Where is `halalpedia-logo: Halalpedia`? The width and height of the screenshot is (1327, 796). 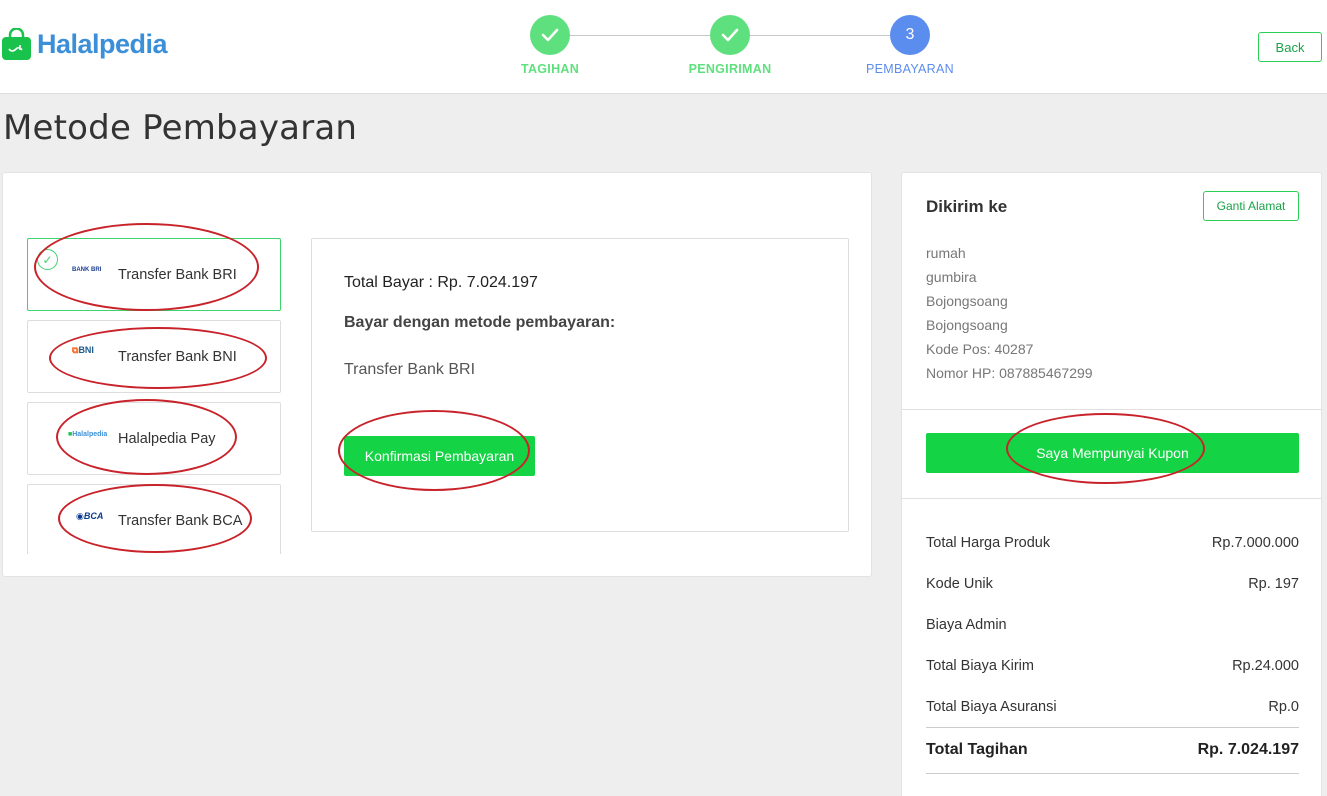 halalpedia-logo: Halalpedia is located at coordinates (85, 43).